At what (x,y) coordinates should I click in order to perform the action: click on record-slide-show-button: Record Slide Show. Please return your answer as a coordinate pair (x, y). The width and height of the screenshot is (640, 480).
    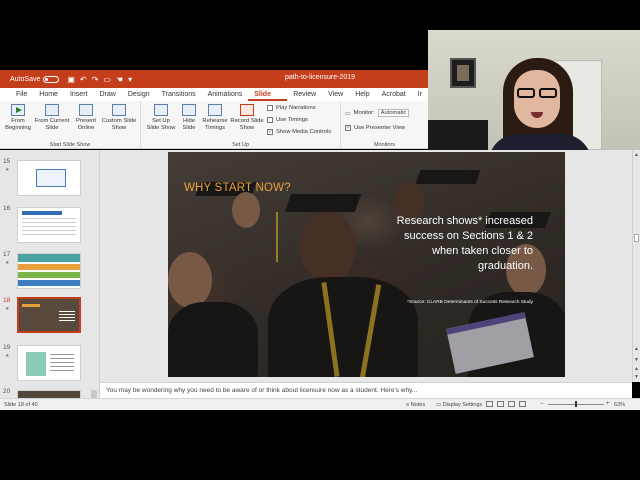
    Looking at the image, I should click on (247, 118).